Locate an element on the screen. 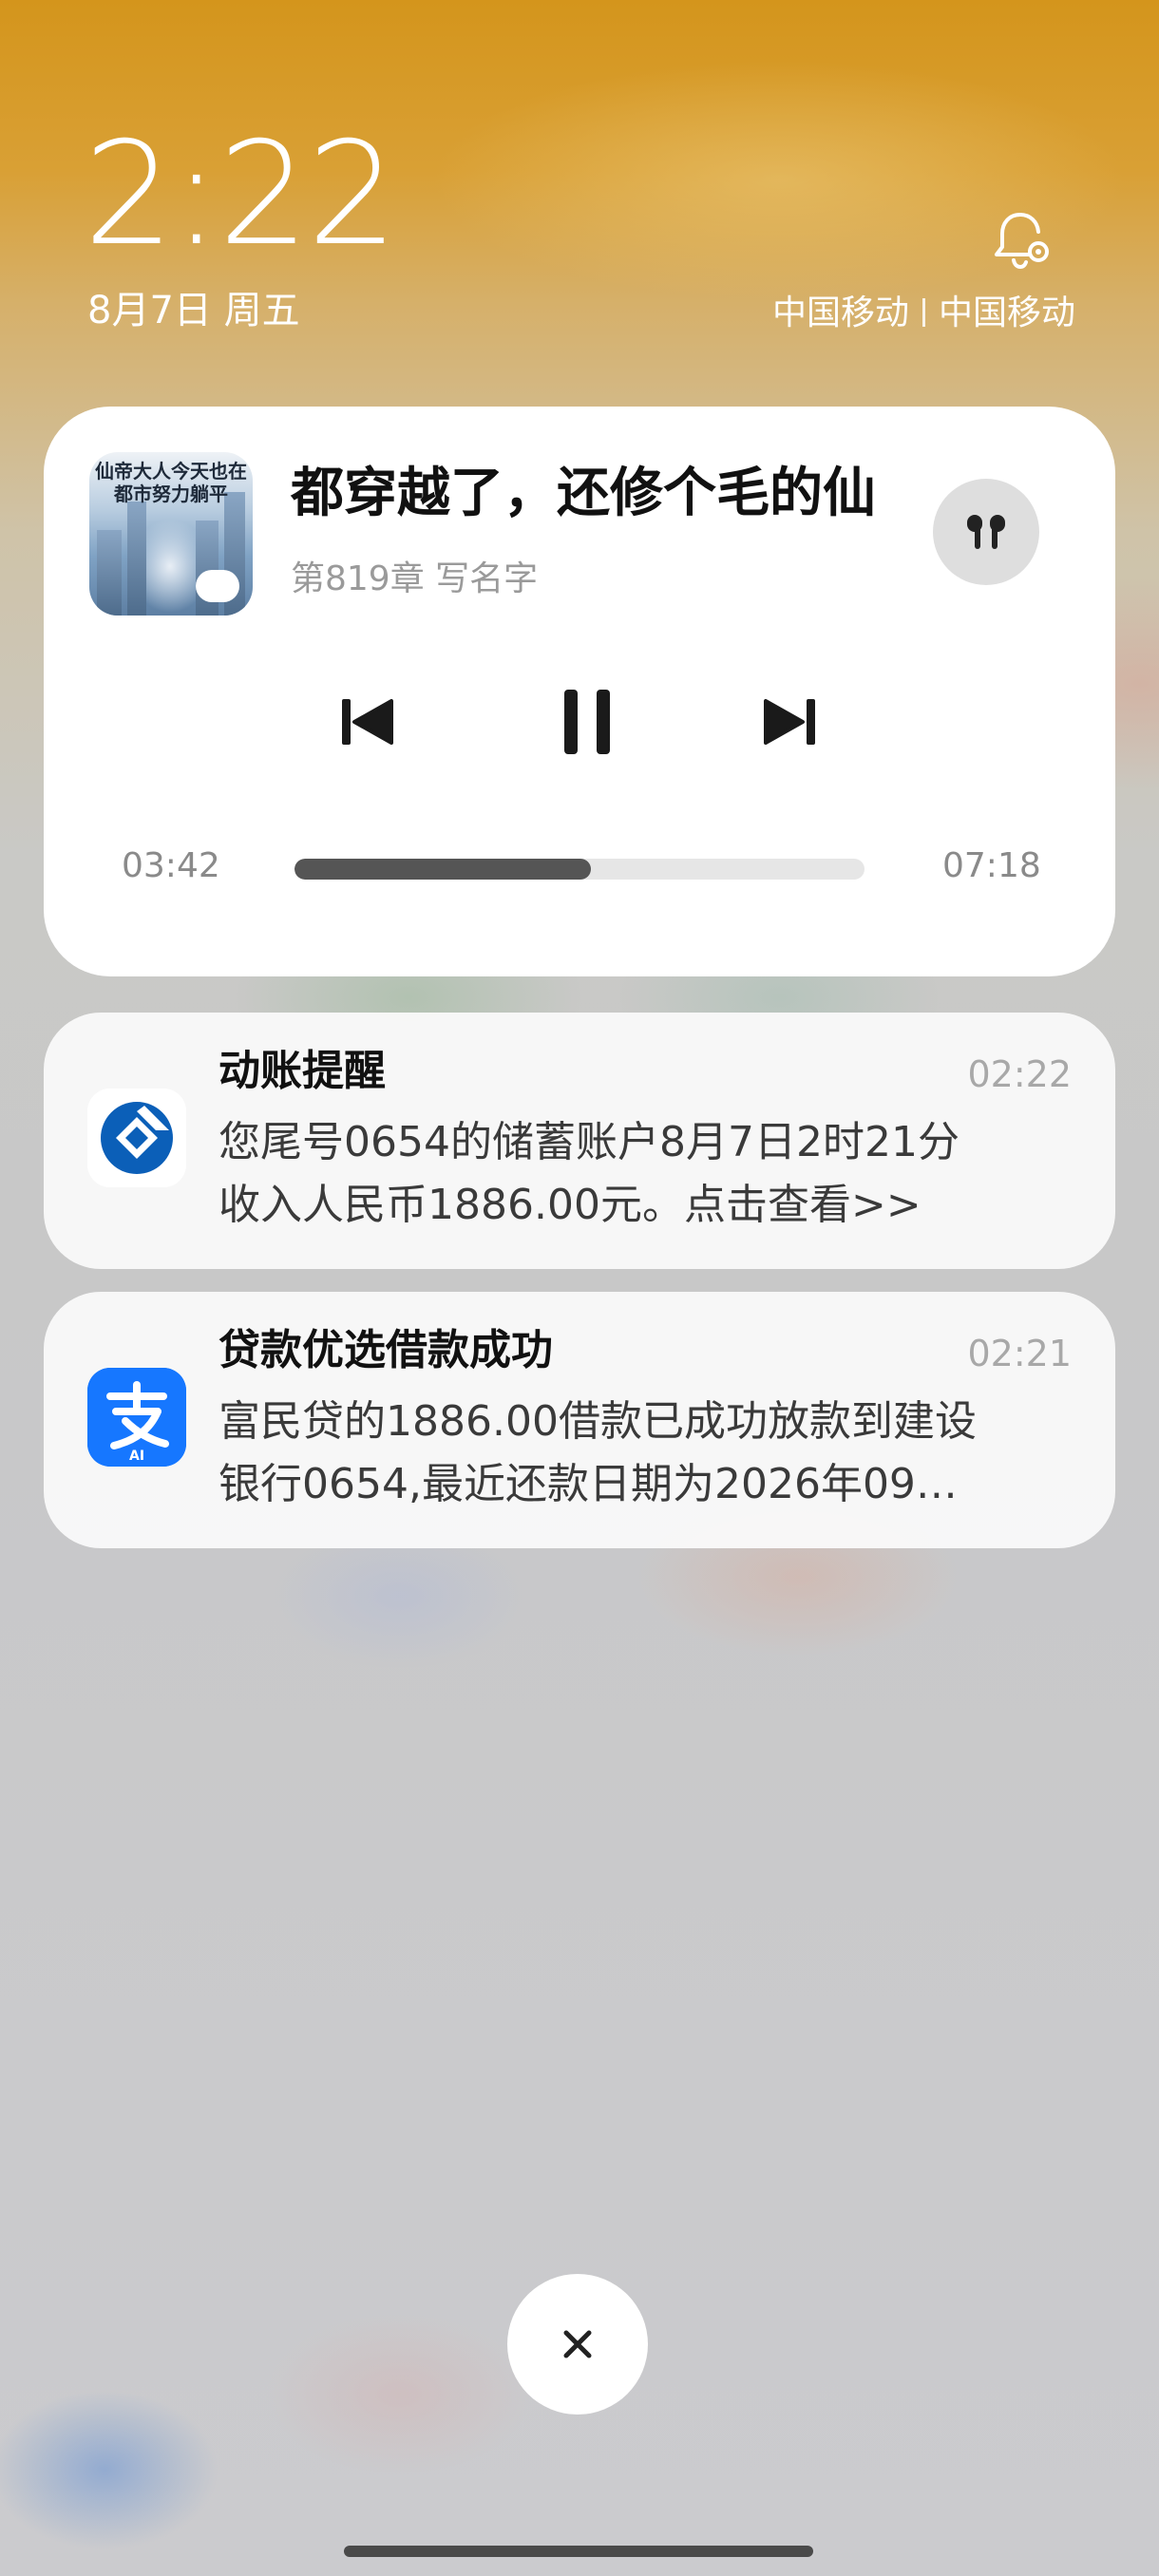 The width and height of the screenshot is (1159, 2576). ccb-bank-icon is located at coordinates (136, 1138).